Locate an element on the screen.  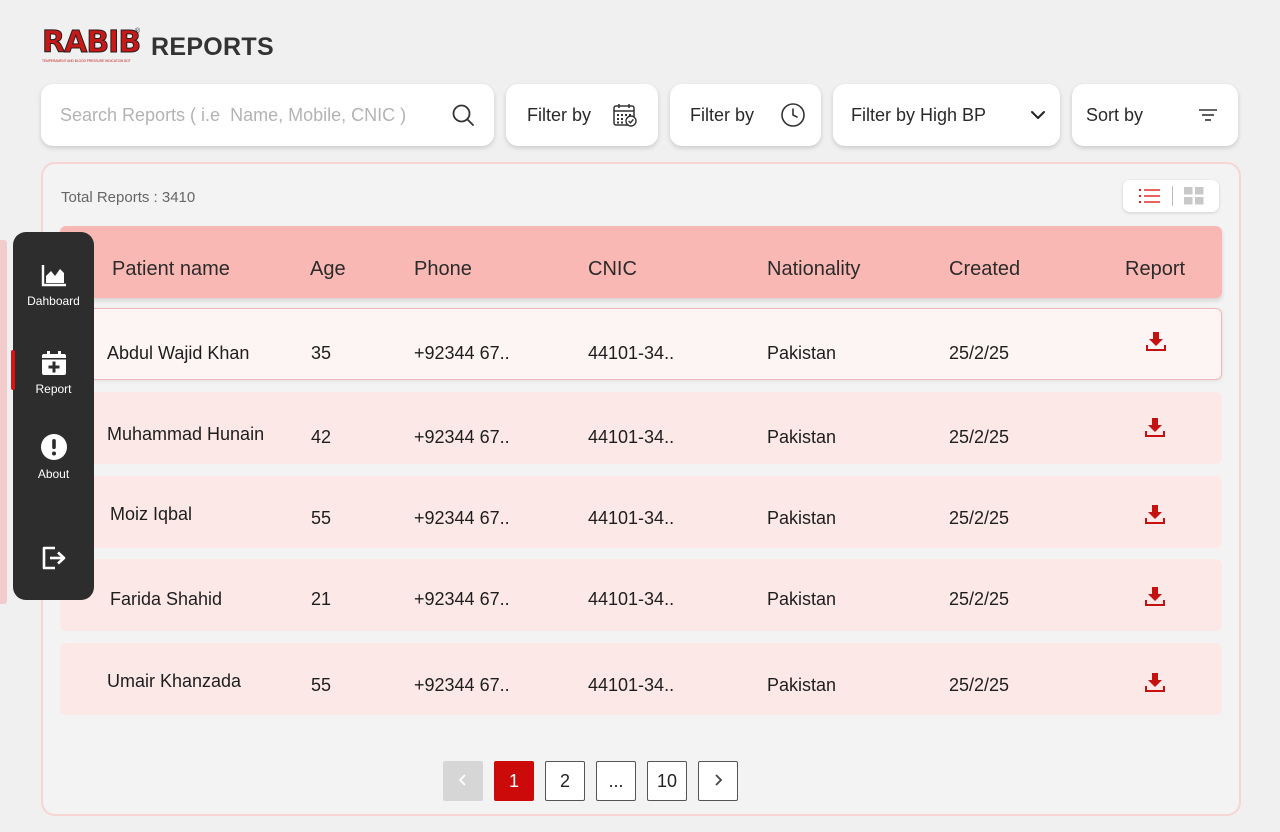
list-view-icon is located at coordinates (1149, 196).